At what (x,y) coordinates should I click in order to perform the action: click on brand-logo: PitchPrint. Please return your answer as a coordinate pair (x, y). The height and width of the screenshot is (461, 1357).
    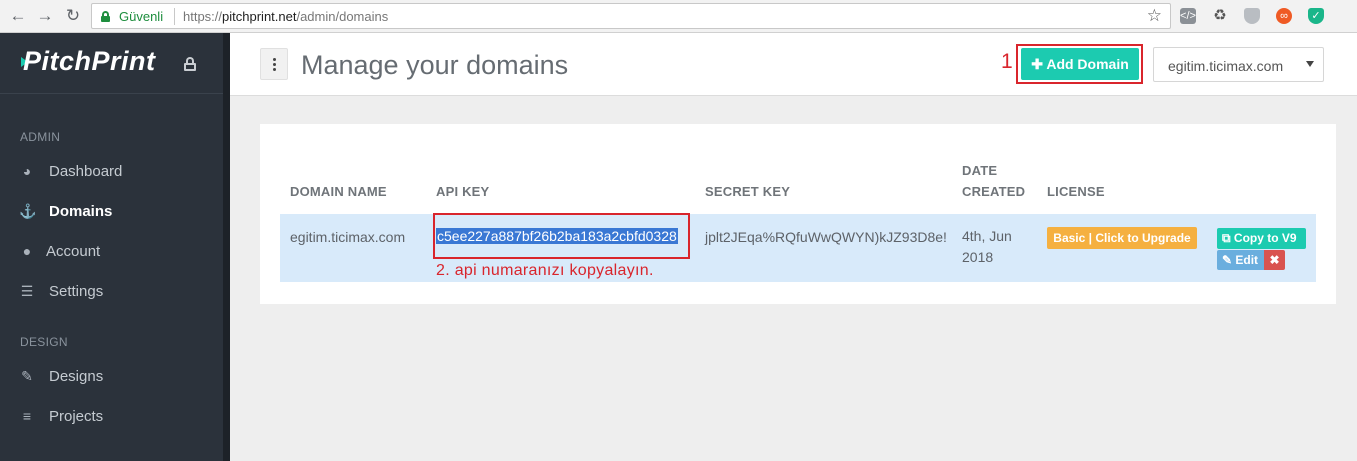
    Looking at the image, I should click on (89, 61).